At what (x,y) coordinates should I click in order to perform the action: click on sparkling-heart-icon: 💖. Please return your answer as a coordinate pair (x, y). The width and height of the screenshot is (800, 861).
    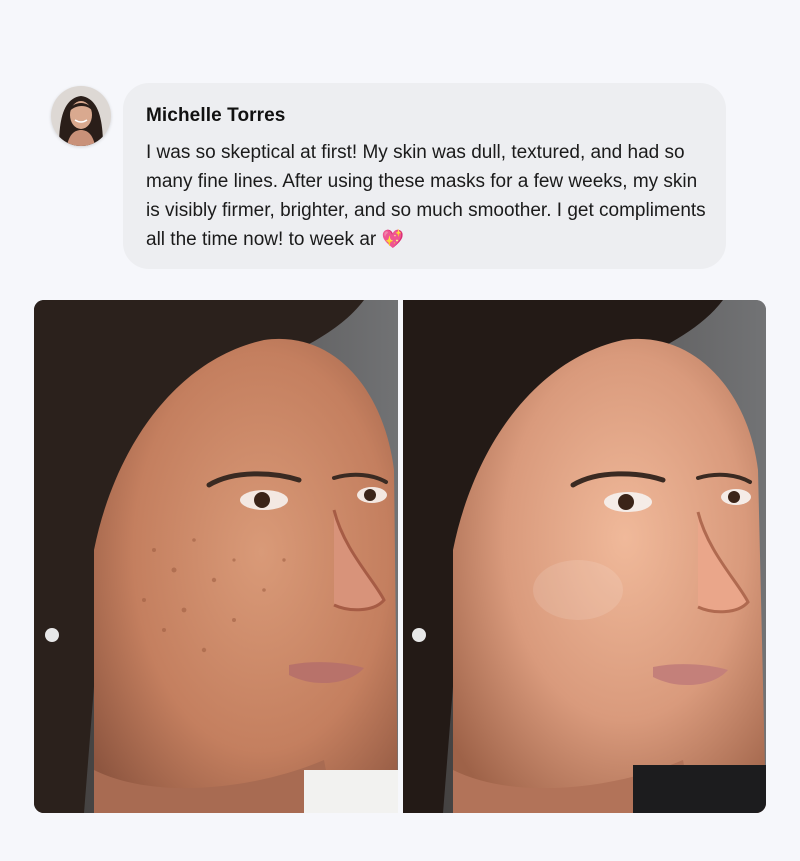
    Looking at the image, I should click on (392, 239).